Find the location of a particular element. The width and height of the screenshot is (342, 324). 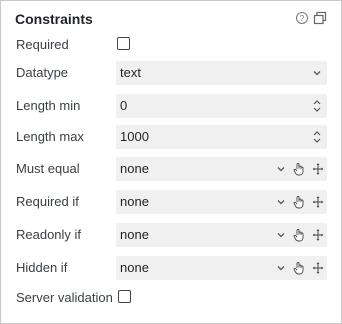

readonly-if-label: Readonly if is located at coordinates (49, 234).